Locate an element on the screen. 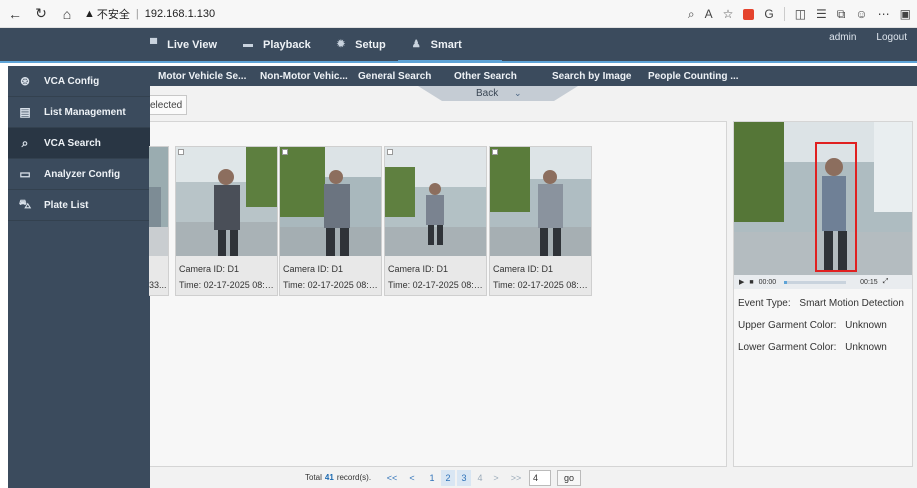 Image resolution: width=917 pixels, height=488 pixels. warning-icon: ▲ is located at coordinates (89, 13).